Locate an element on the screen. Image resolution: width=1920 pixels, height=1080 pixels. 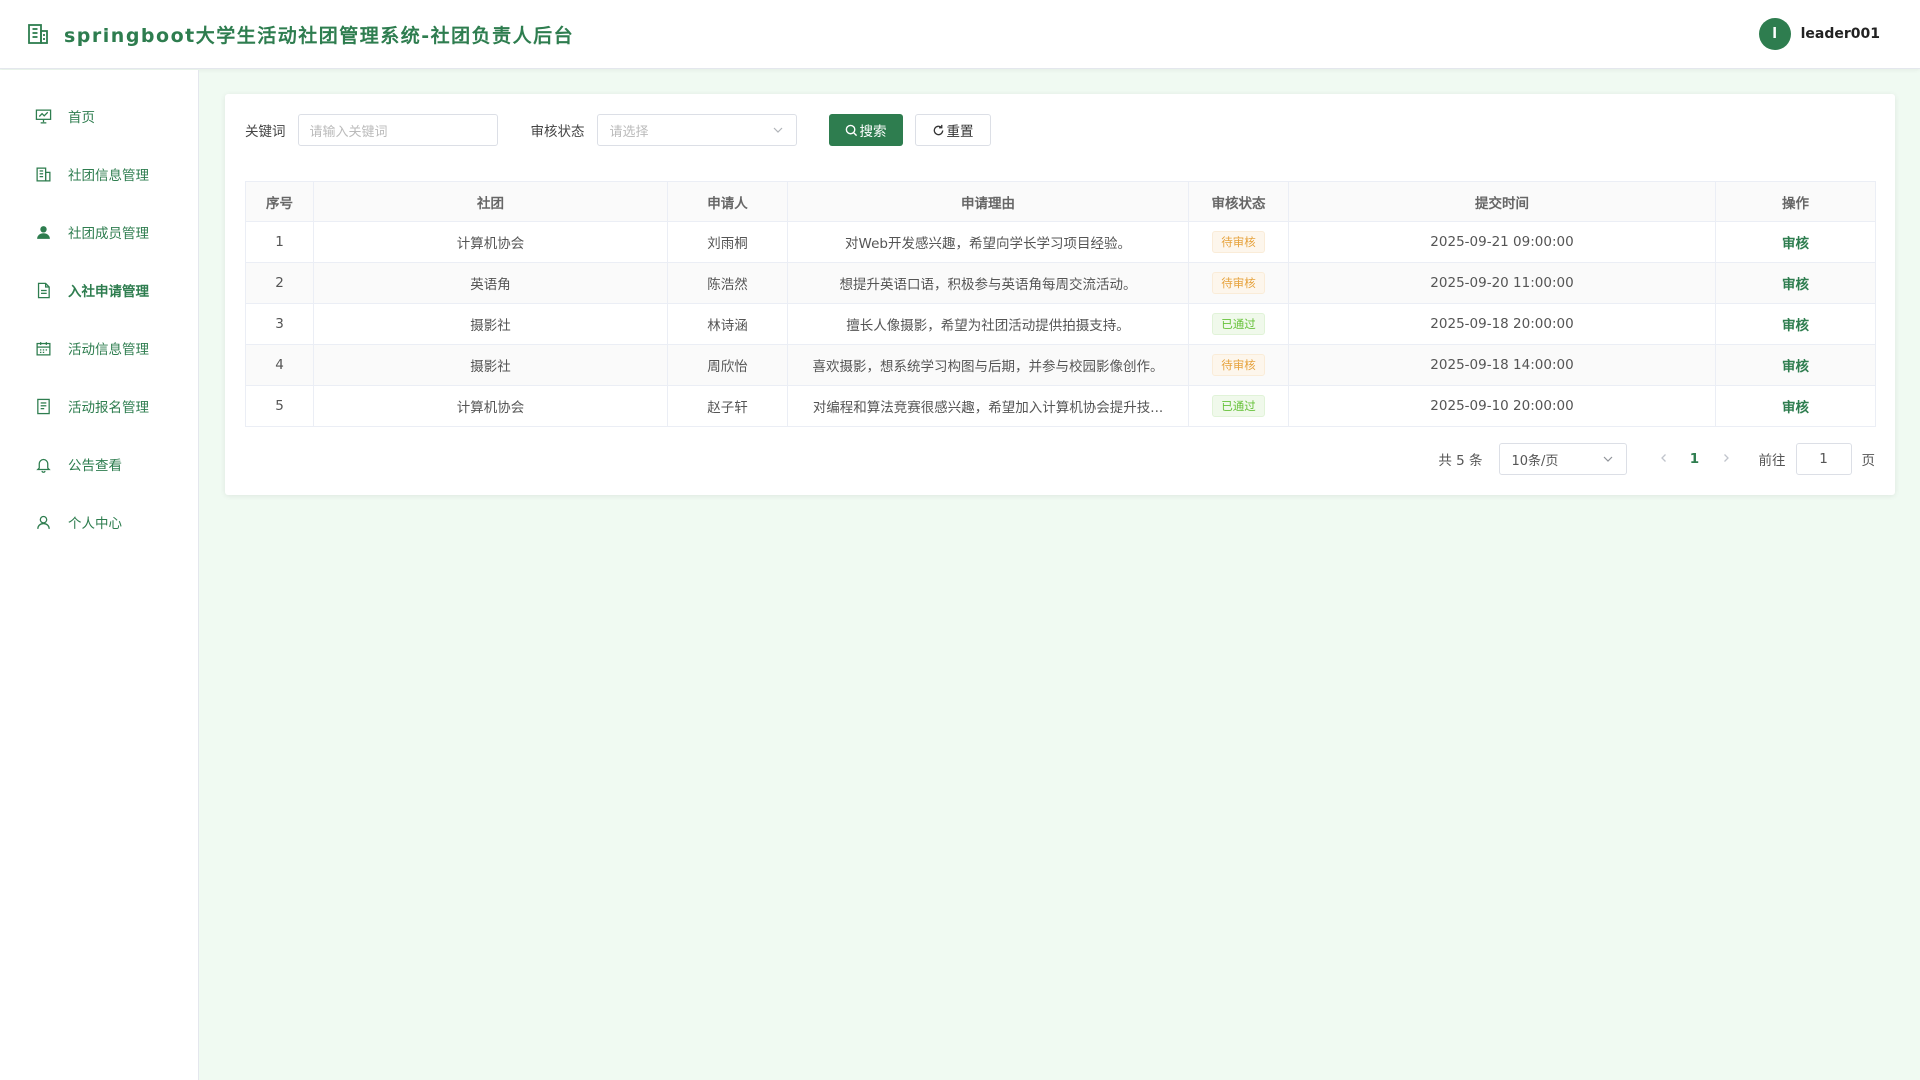
sidebar-item-label: 个人中心 is located at coordinates (95, 524).